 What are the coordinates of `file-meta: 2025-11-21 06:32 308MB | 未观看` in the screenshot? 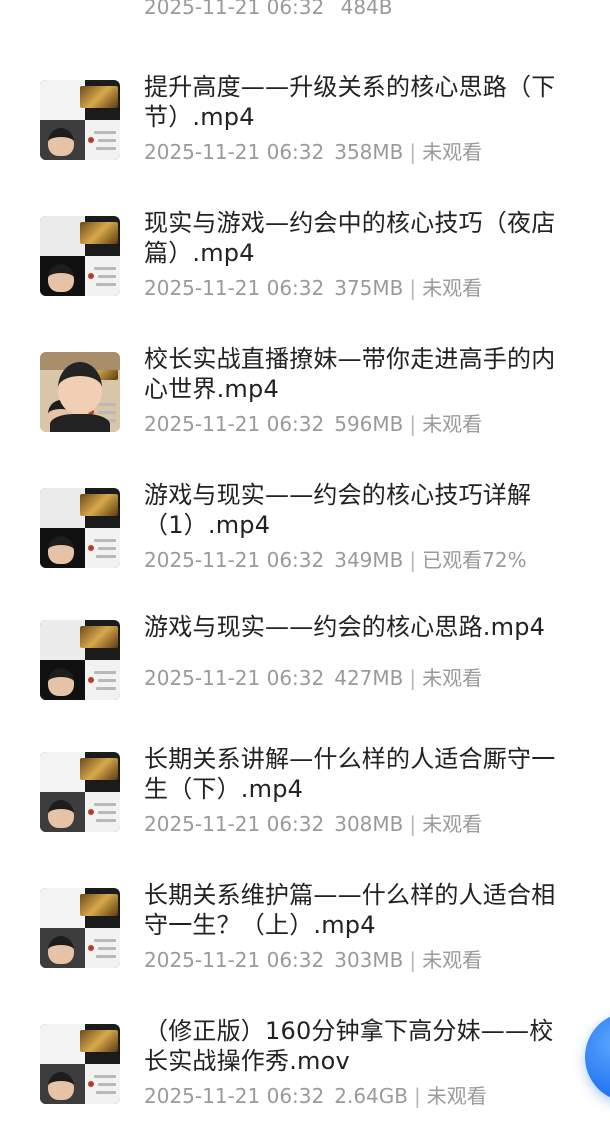 It's located at (364, 824).